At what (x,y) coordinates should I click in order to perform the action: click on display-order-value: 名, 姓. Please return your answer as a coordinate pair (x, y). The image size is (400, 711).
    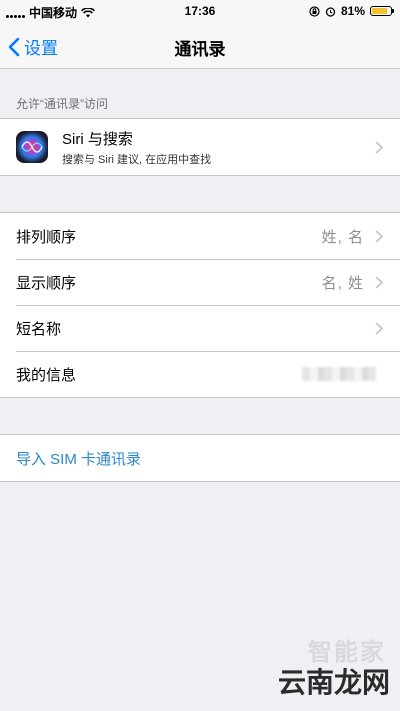
    Looking at the image, I should click on (342, 283).